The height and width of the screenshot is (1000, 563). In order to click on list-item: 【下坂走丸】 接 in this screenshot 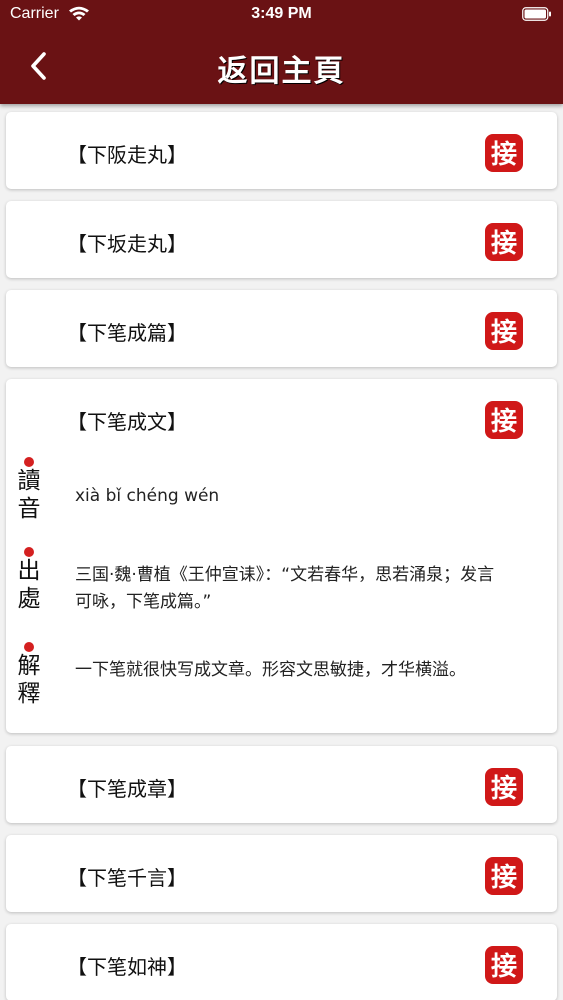, I will do `click(281, 239)`.